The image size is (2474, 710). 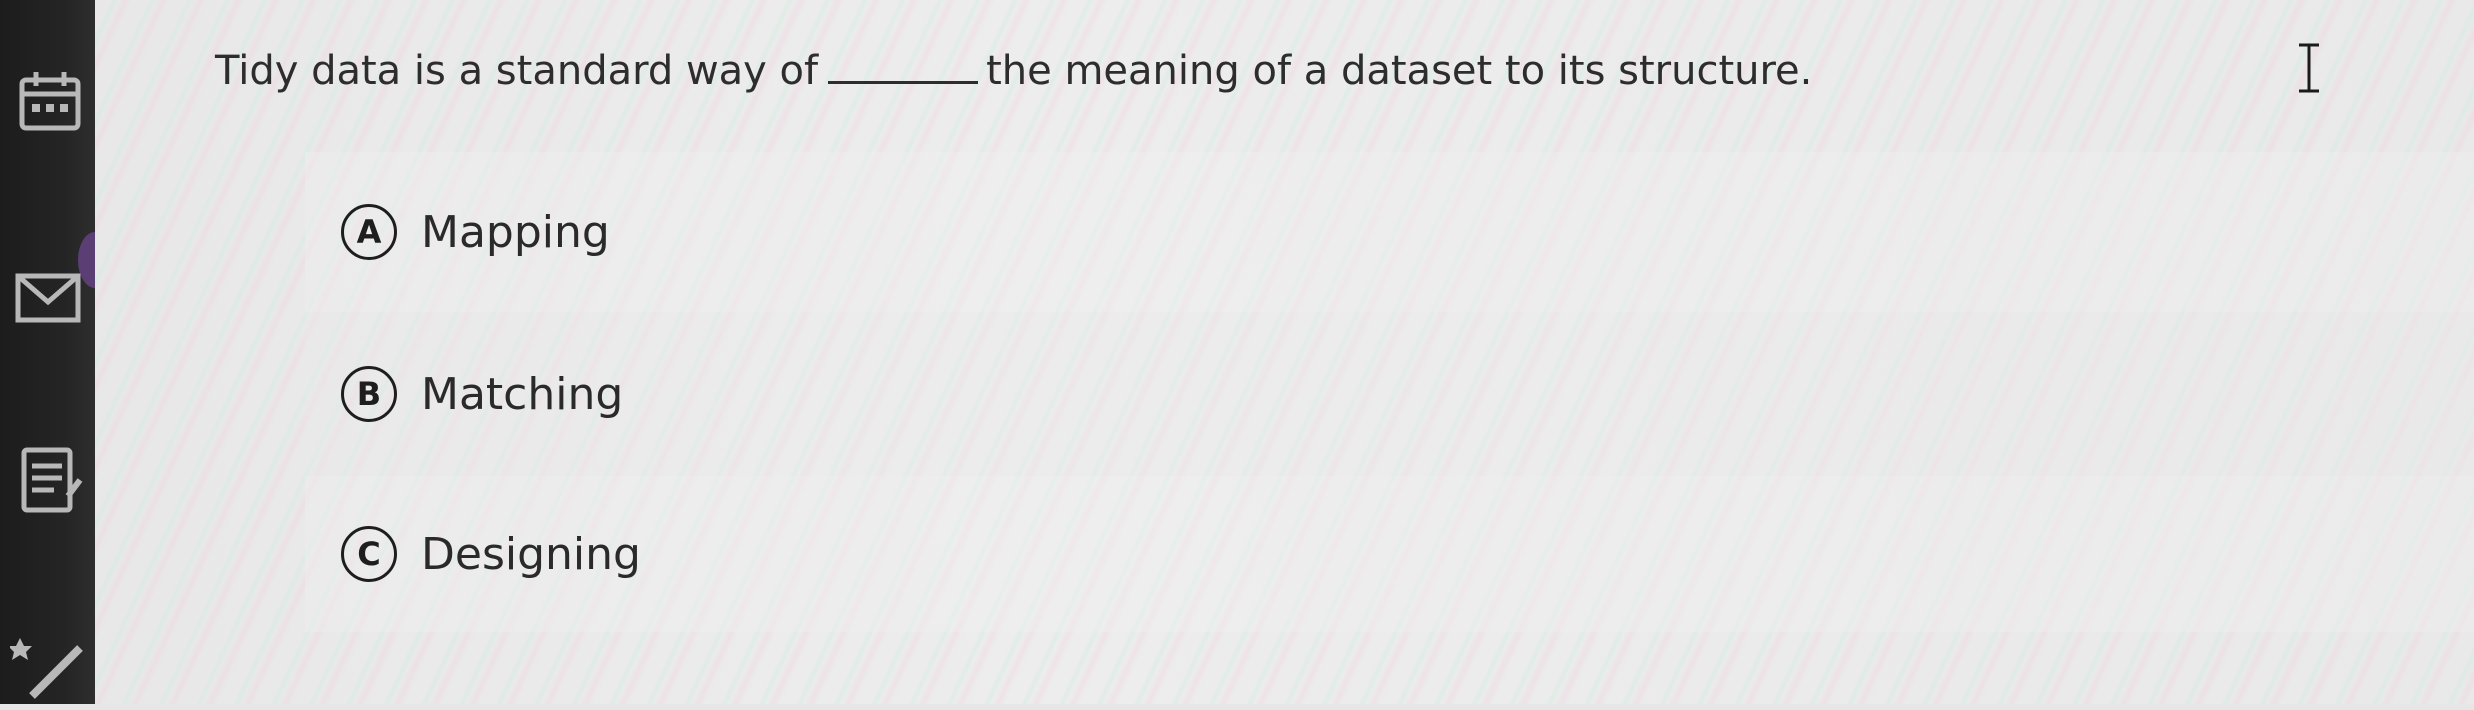 What do you see at coordinates (369, 232) in the screenshot?
I see `option-letter-badge: A` at bounding box center [369, 232].